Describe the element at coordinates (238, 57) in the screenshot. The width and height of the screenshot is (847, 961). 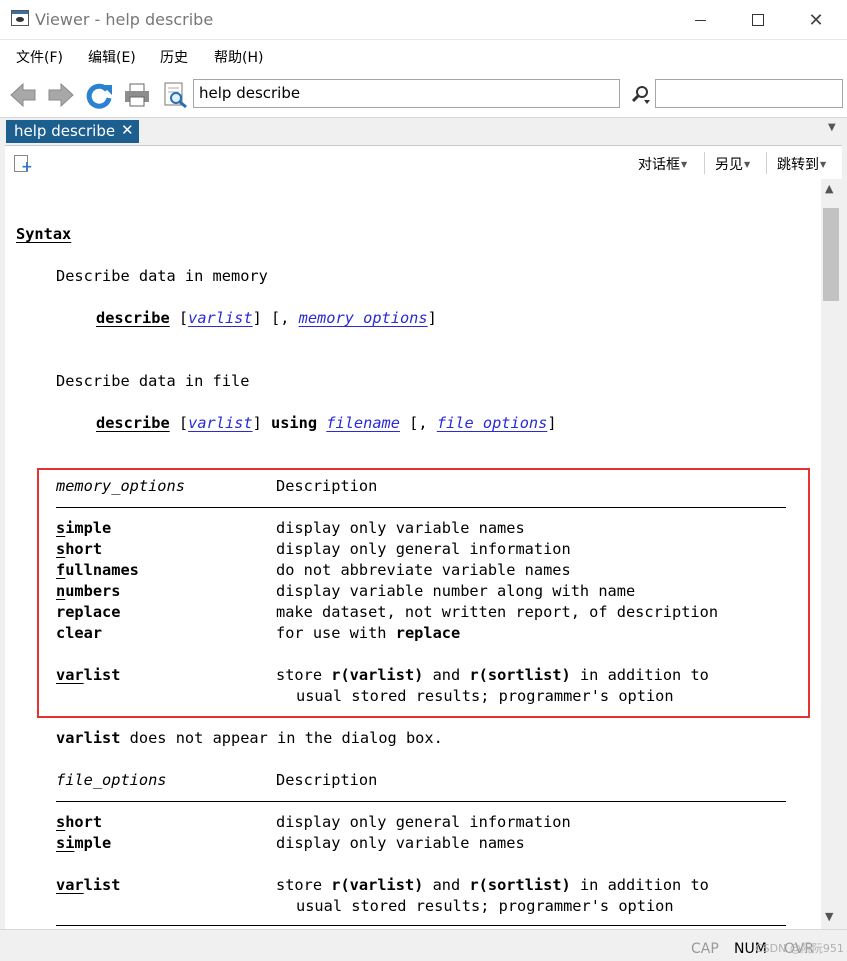
I see `menu-help: 帮助(H)` at that location.